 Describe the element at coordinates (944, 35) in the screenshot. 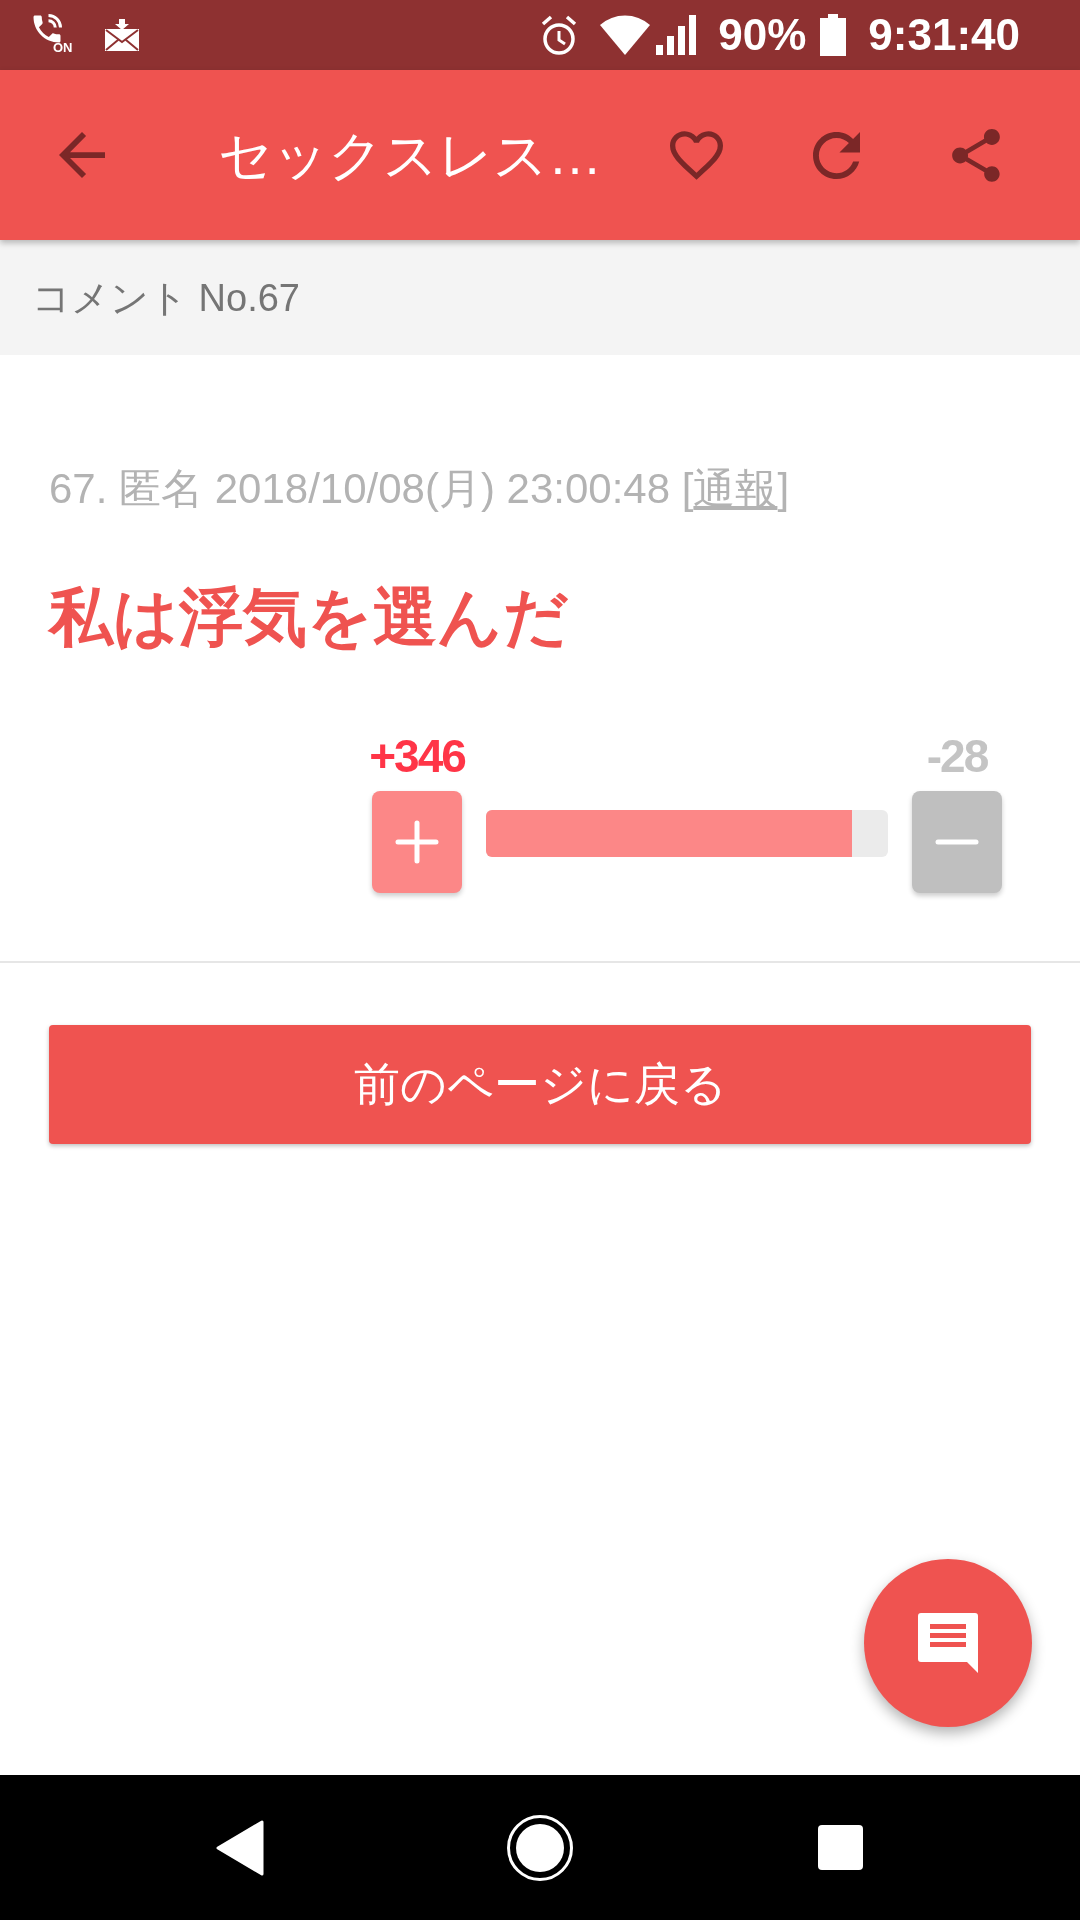

I see `clock-time: 9:31:40` at that location.